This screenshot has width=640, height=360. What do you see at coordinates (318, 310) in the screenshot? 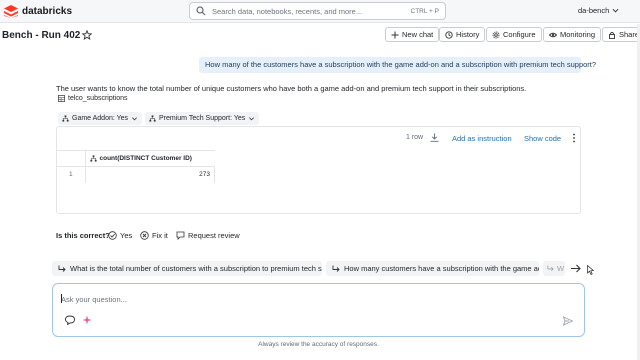
I see `question-composer` at bounding box center [318, 310].